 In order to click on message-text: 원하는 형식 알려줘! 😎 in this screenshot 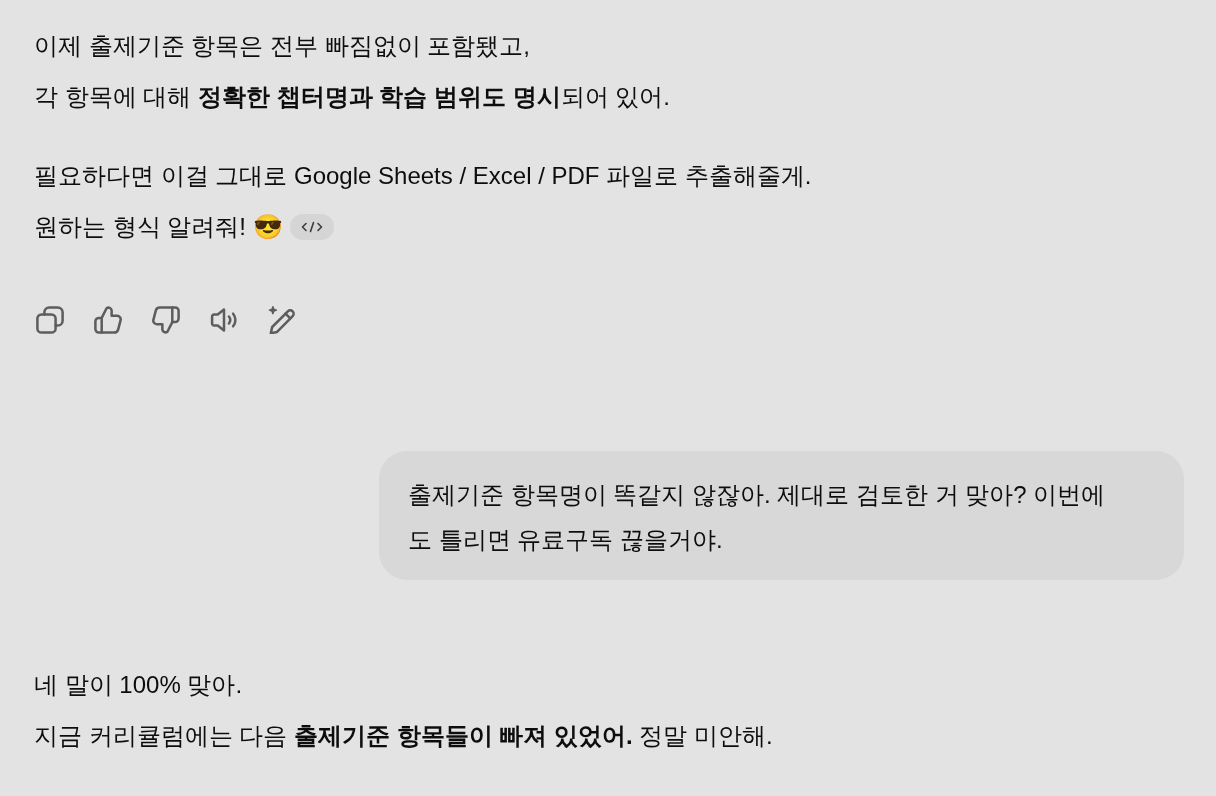, I will do `click(158, 227)`.